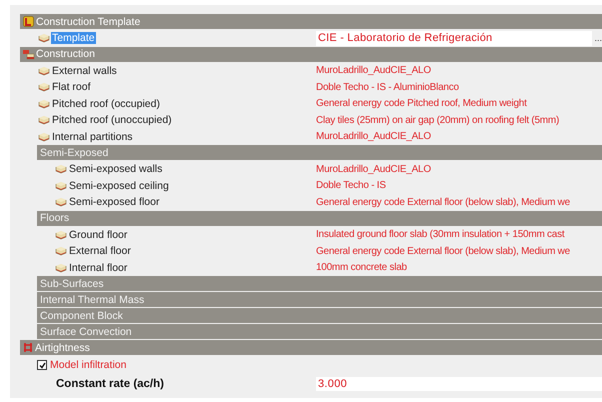  I want to click on property-value: 100mm concrete slab, so click(361, 268).